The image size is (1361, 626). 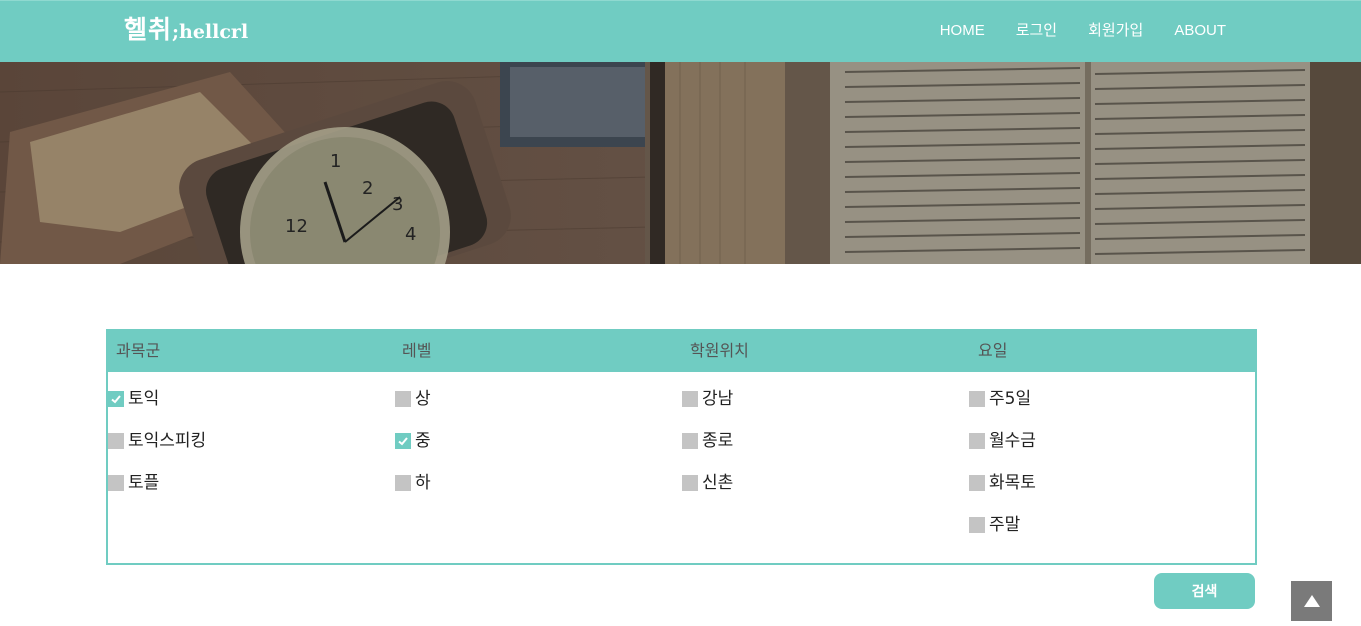 I want to click on scroll-top-button, so click(x=1311, y=601).